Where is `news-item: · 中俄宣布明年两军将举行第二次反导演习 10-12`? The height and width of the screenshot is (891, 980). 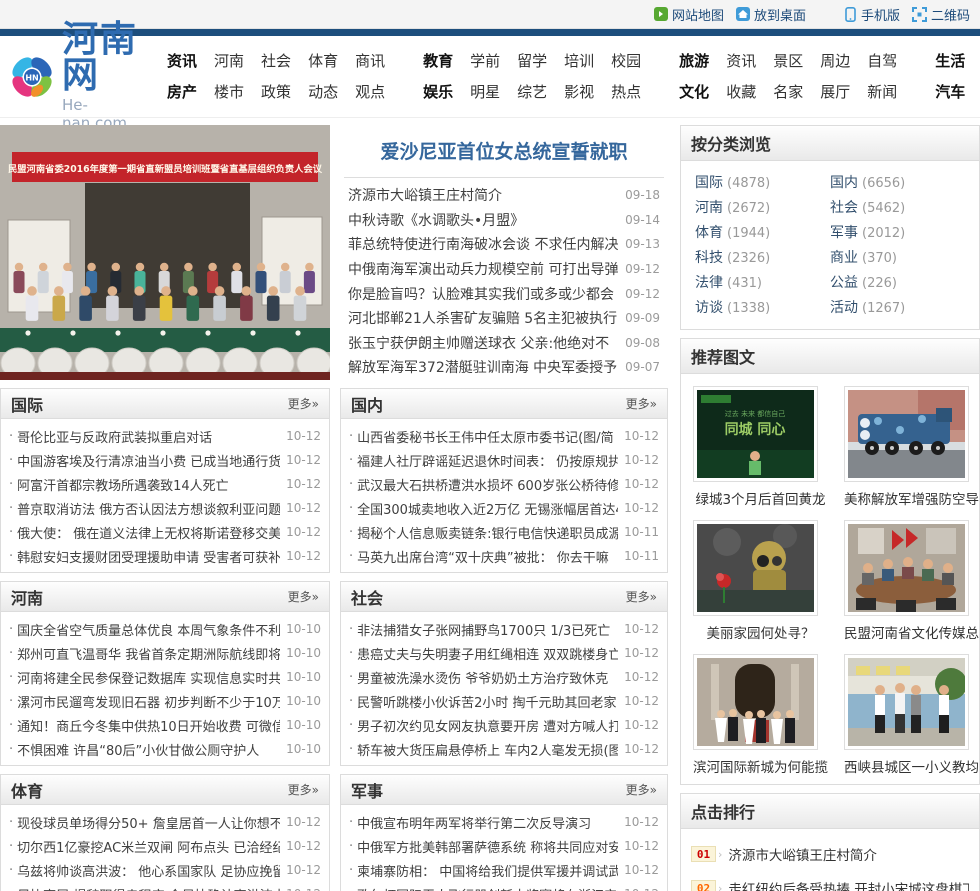
news-item: · 中俄宣布明年两军将举行第二次反导演习 10-12 is located at coordinates (504, 822).